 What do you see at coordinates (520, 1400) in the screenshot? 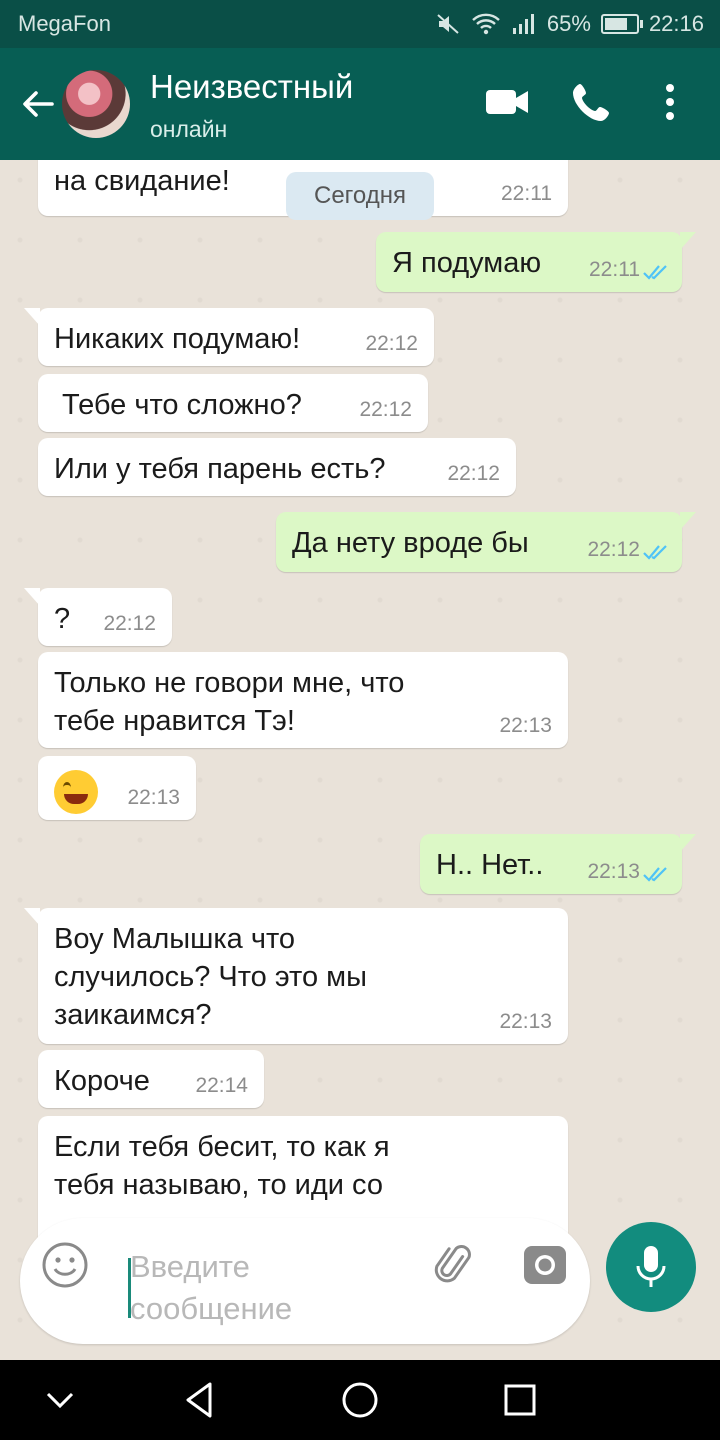
I see `recents-square-icon` at bounding box center [520, 1400].